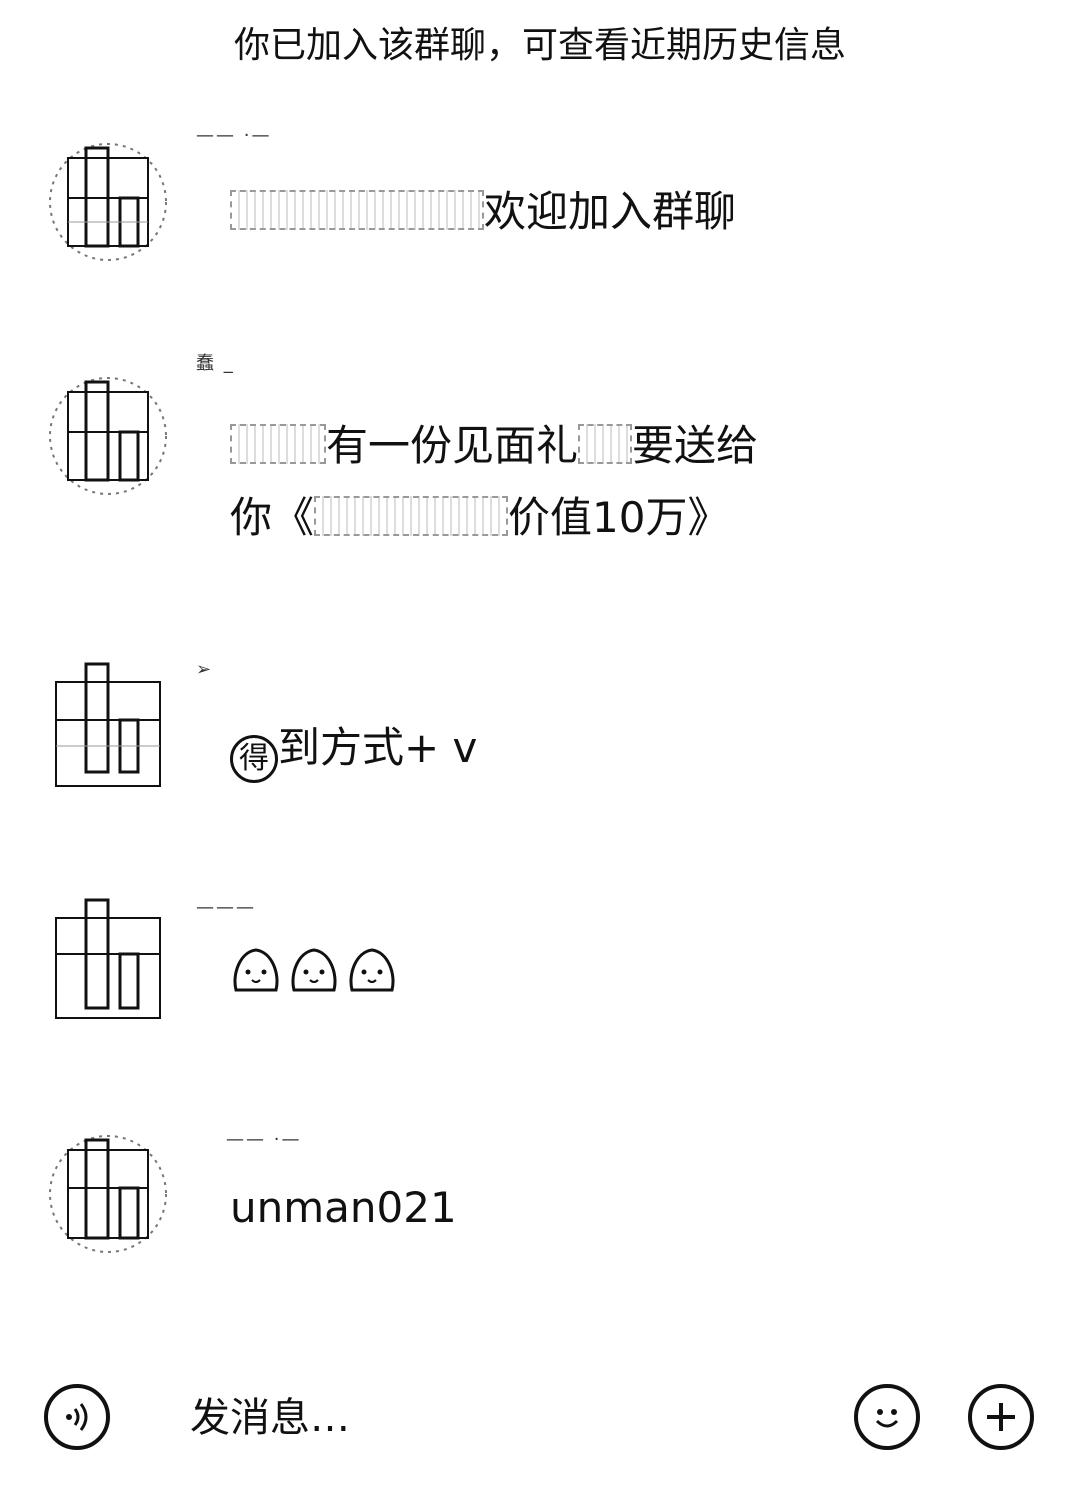 The height and width of the screenshot is (1496, 1080). I want to click on message-text: 欢迎加入群聊, so click(483, 212).